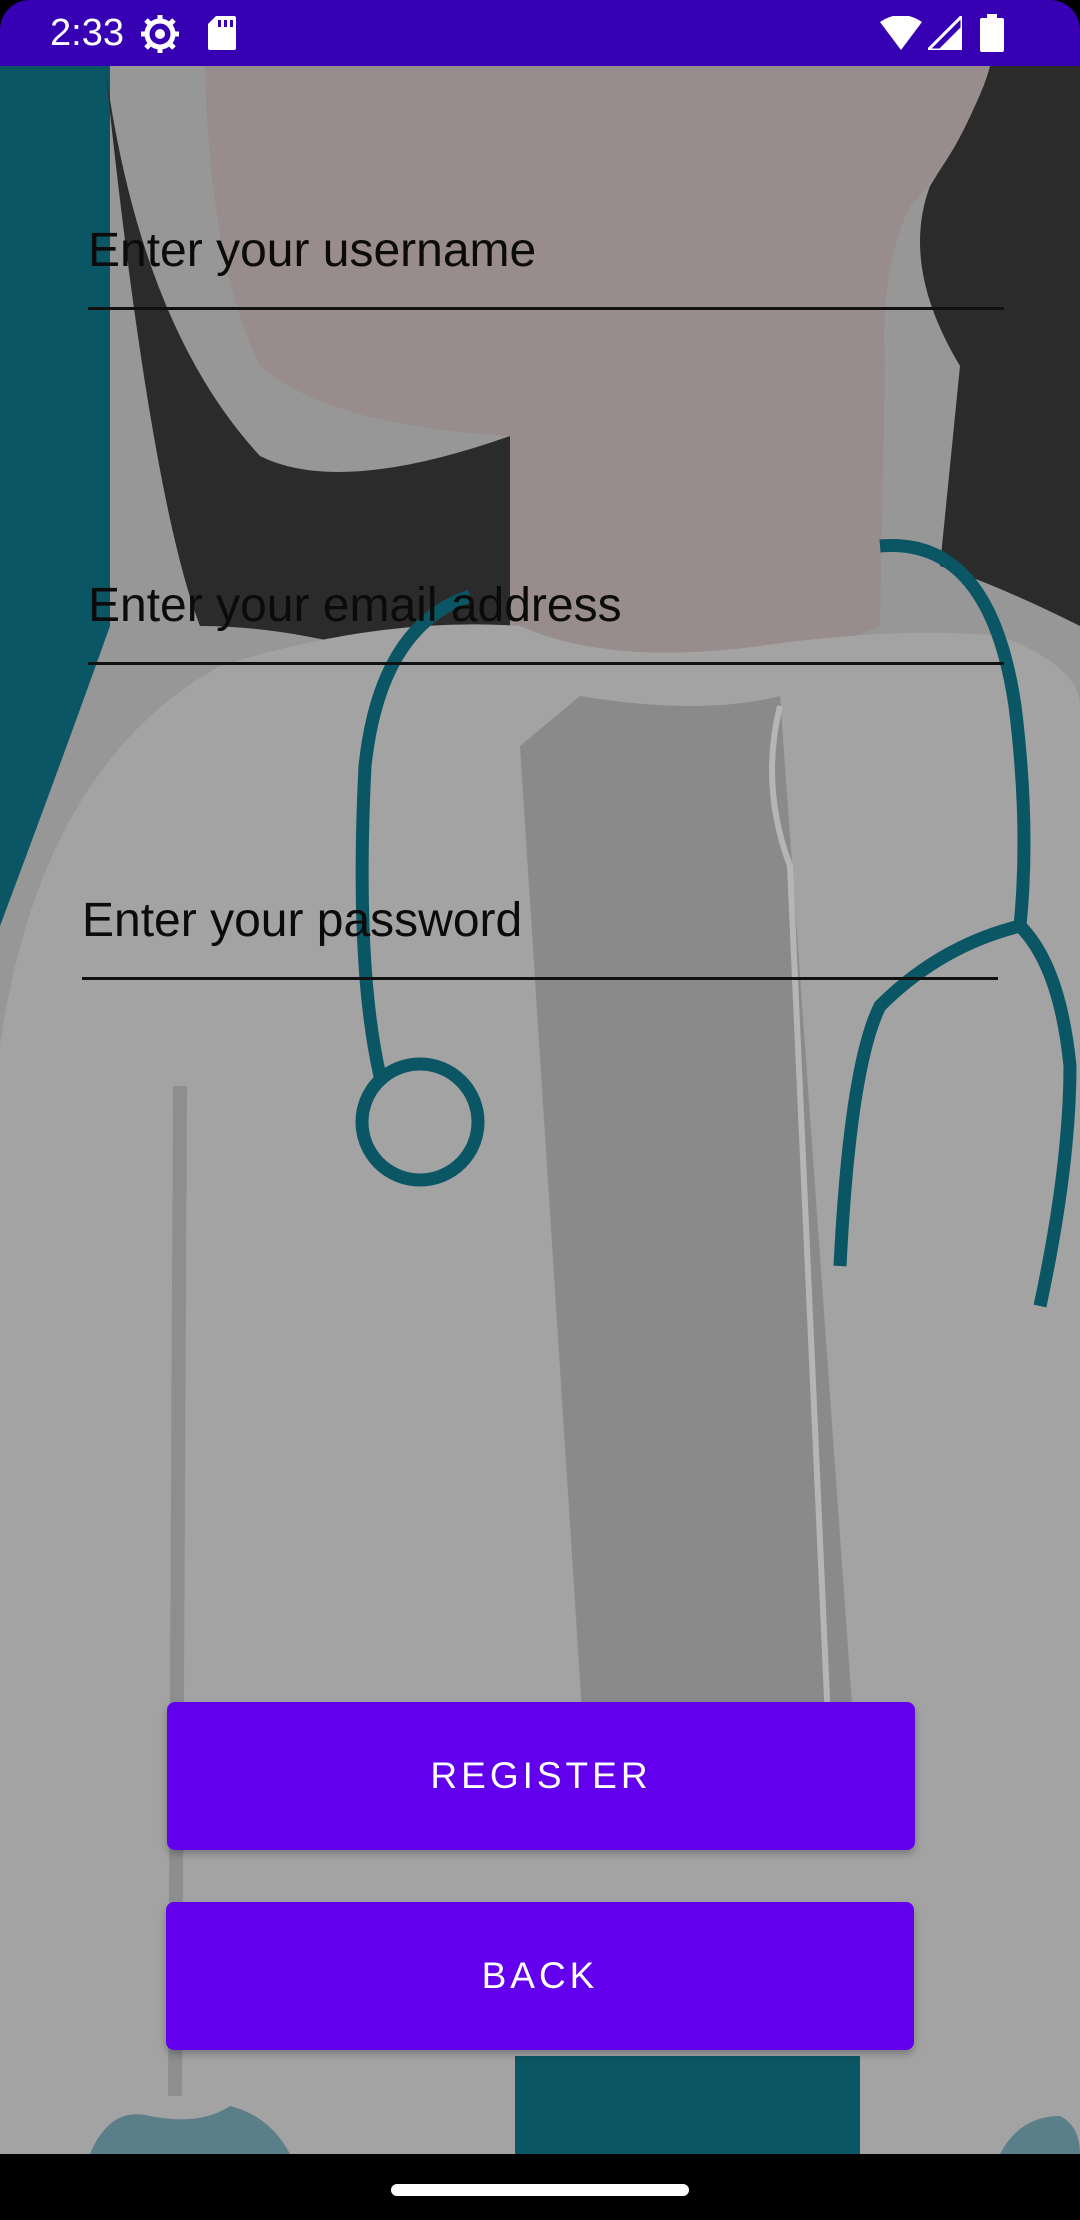 This screenshot has height=2220, width=1080. I want to click on username-input, so click(546, 250).